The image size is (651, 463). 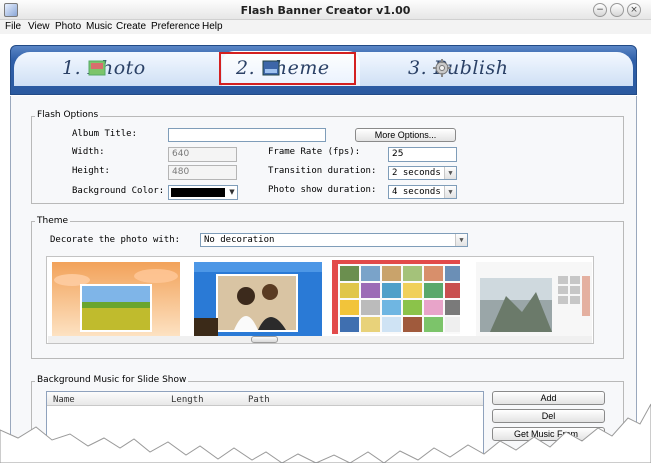 I want to click on height-label: Height:, so click(x=91, y=171).